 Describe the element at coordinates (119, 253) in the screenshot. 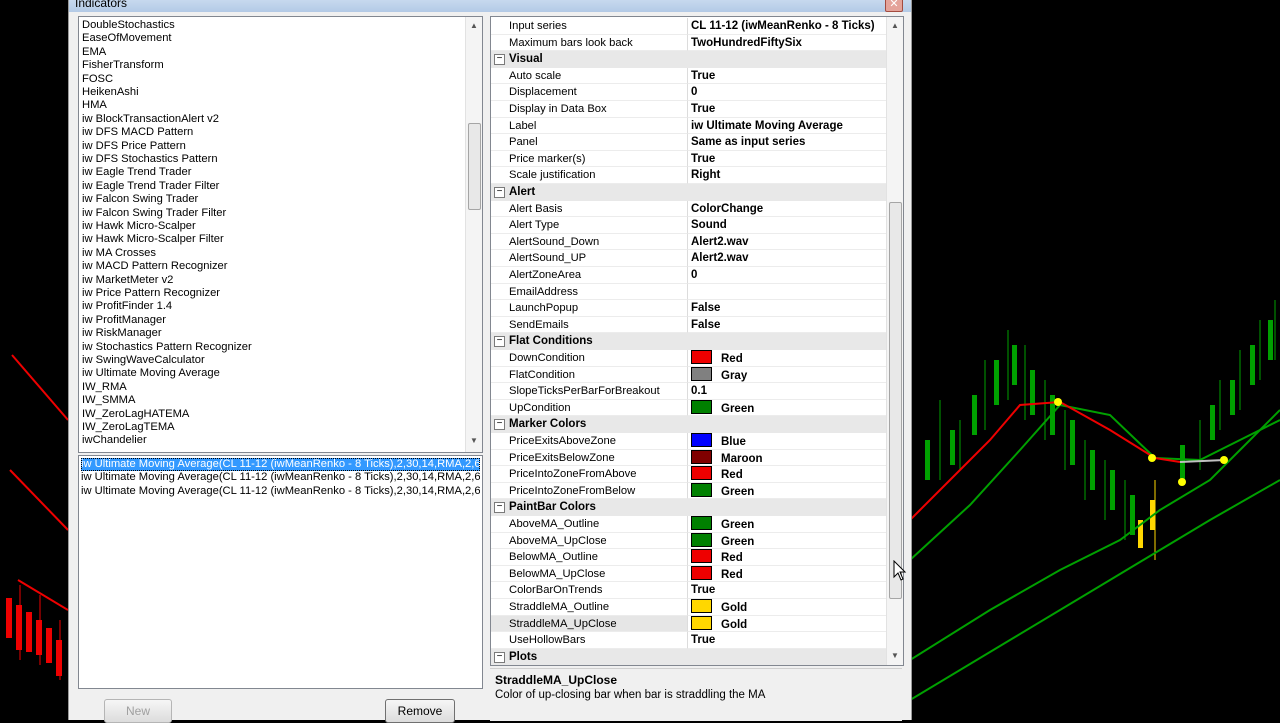

I see `indicator-list-item: iw MA Crosses` at that location.